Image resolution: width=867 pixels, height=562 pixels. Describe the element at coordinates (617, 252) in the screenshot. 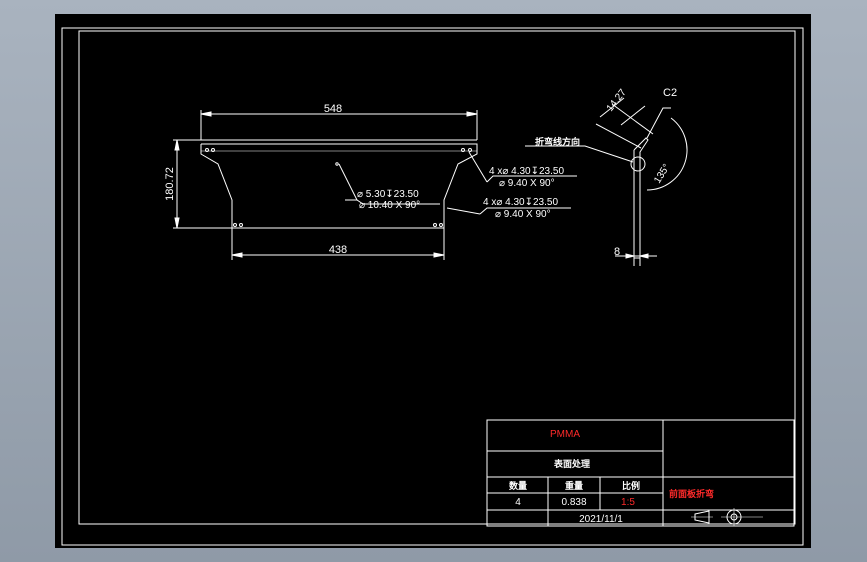

I see `thickness-label: 8` at that location.